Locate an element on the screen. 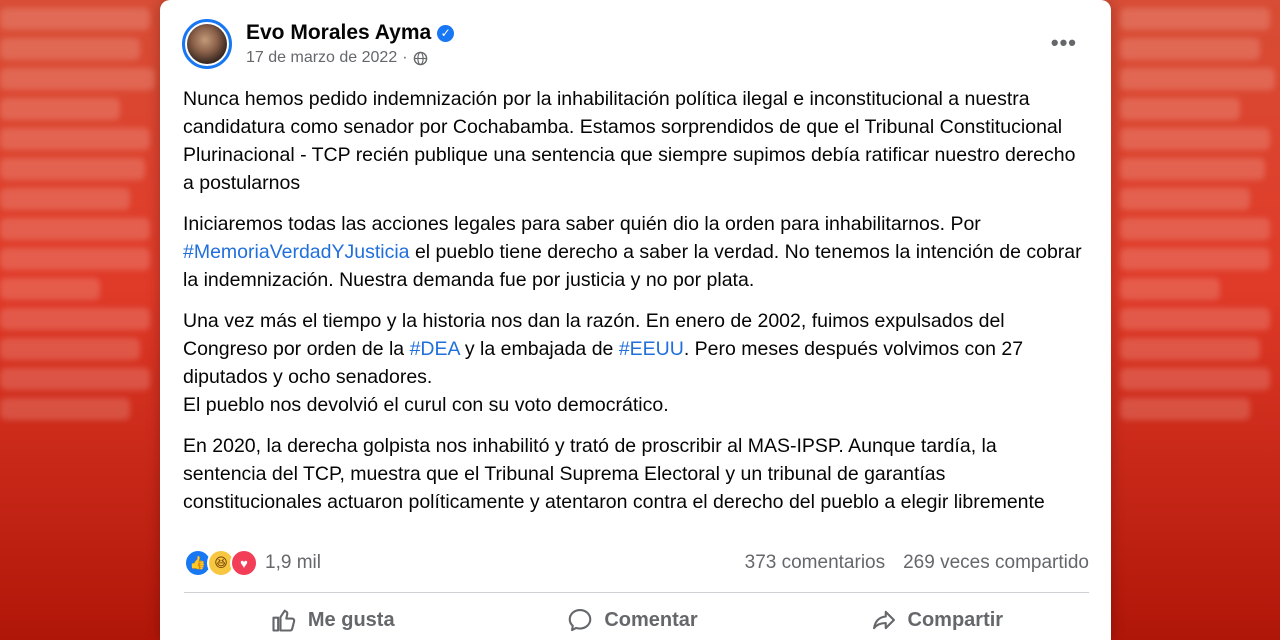 The height and width of the screenshot is (640, 1280). action-bar: Me gusta Comentar Compartir is located at coordinates (636, 620).